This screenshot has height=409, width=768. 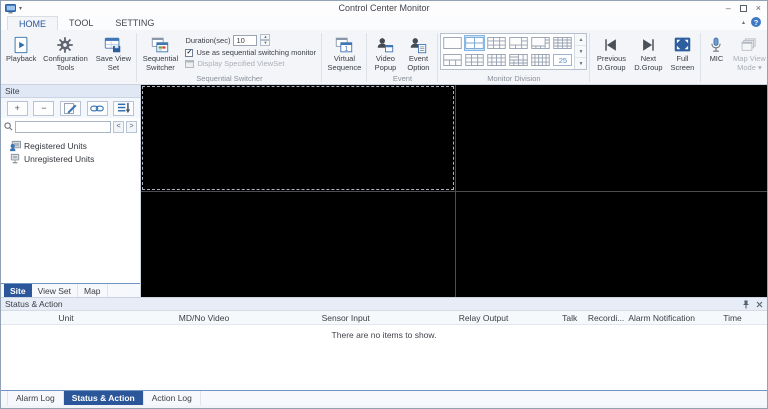 I want to click on column-header-sensor-input: Sensor Input, so click(x=346, y=318).